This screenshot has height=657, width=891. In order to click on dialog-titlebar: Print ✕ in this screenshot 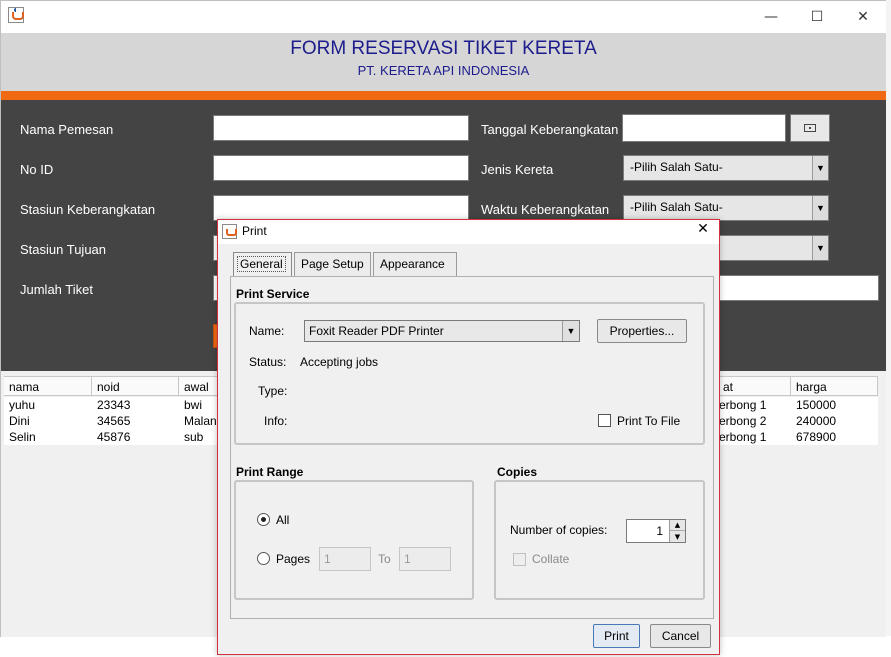, I will do `click(468, 232)`.